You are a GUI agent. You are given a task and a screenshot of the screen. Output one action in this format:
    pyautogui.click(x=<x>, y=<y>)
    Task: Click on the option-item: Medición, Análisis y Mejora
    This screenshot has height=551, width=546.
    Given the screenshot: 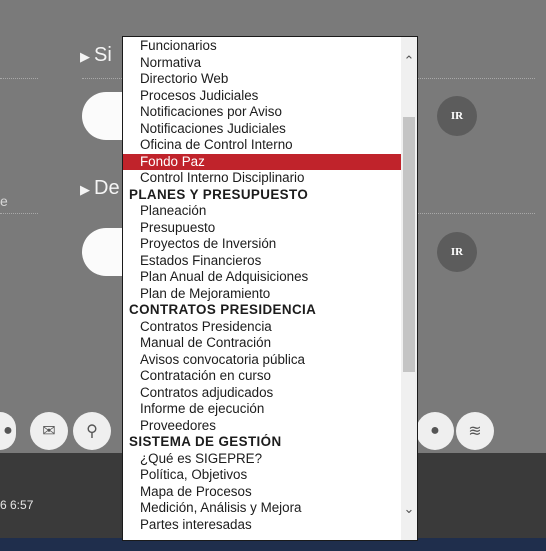 What is the action you would take?
    pyautogui.click(x=262, y=508)
    